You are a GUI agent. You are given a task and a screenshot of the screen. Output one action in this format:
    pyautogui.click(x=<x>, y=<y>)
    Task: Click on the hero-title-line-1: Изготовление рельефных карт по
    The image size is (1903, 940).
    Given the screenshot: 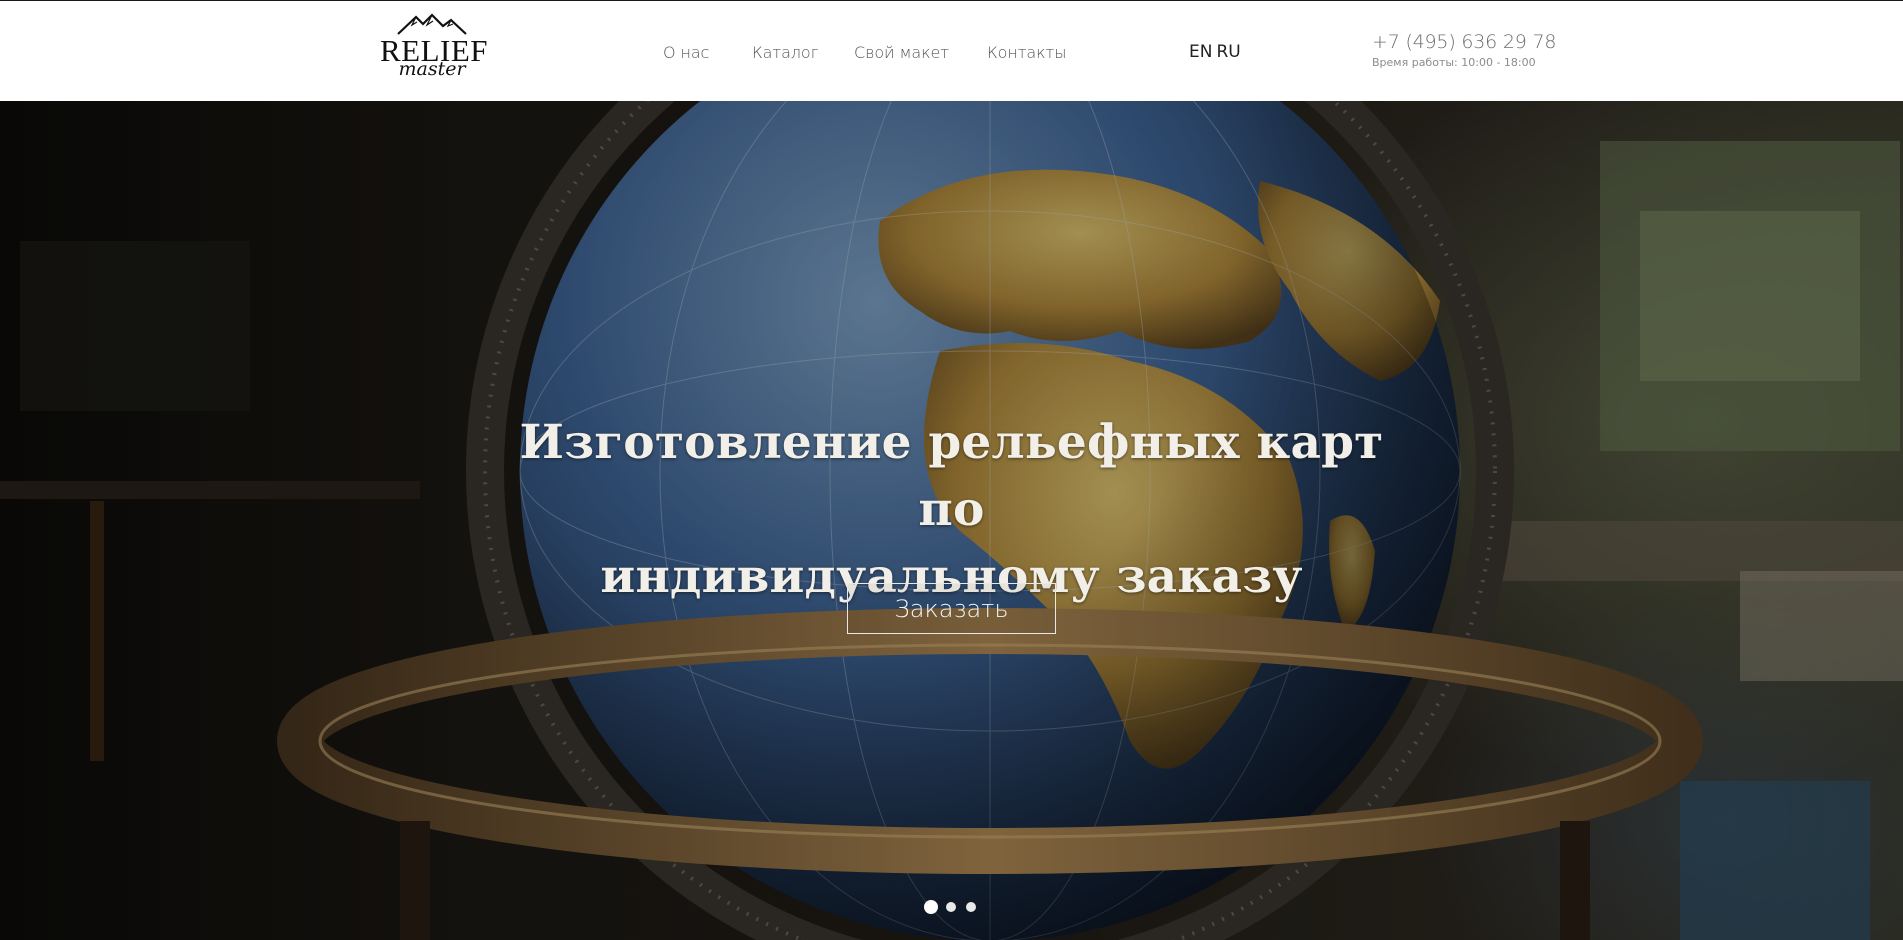 What is the action you would take?
    pyautogui.click(x=951, y=476)
    